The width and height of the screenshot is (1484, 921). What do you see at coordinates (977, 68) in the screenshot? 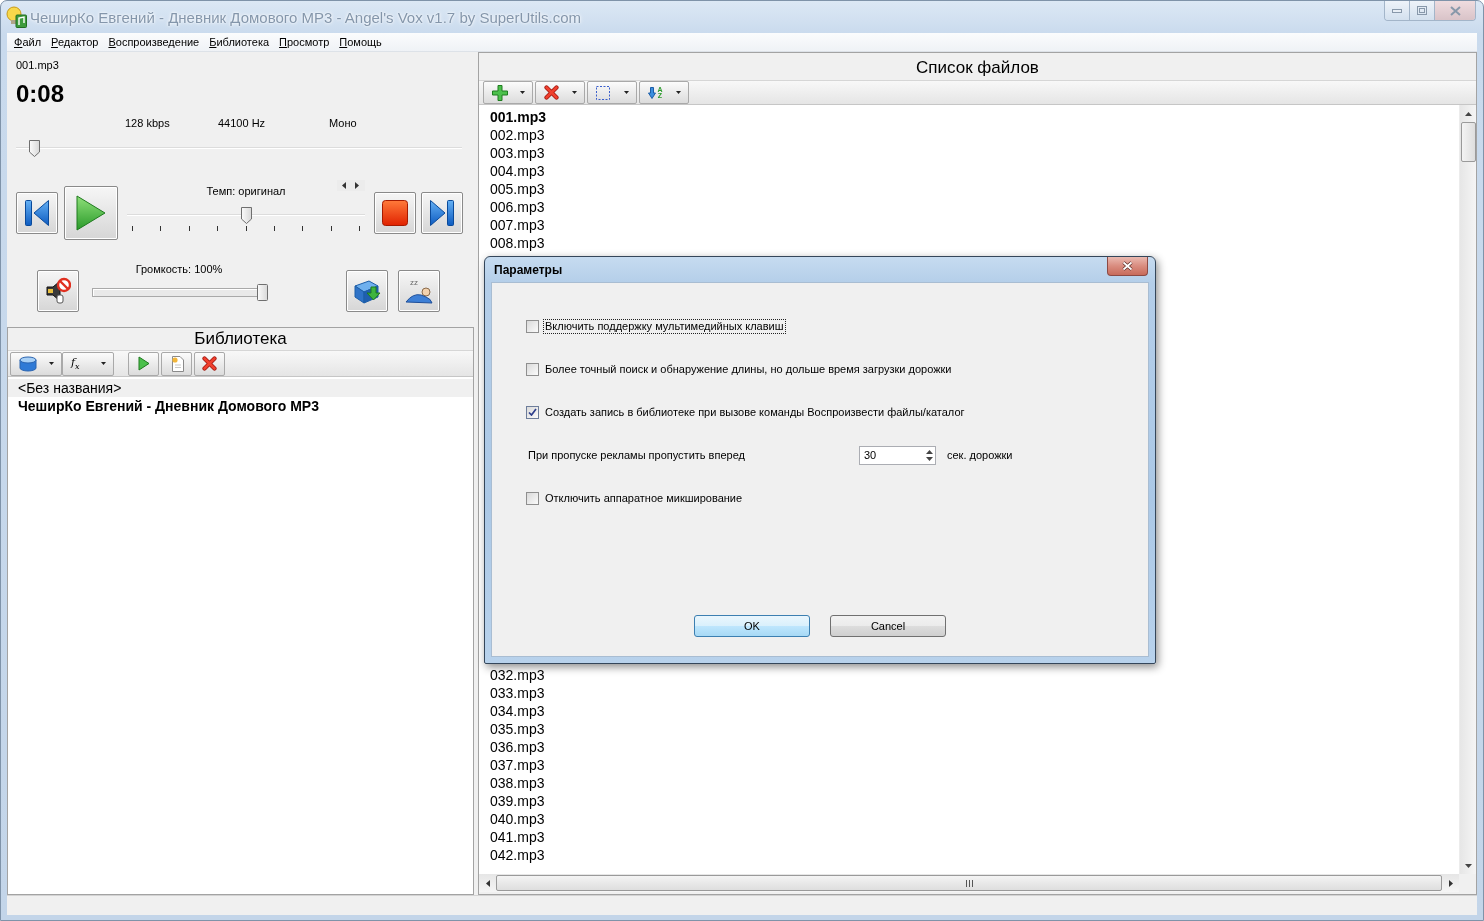
I see `panel-title: Список файлов` at bounding box center [977, 68].